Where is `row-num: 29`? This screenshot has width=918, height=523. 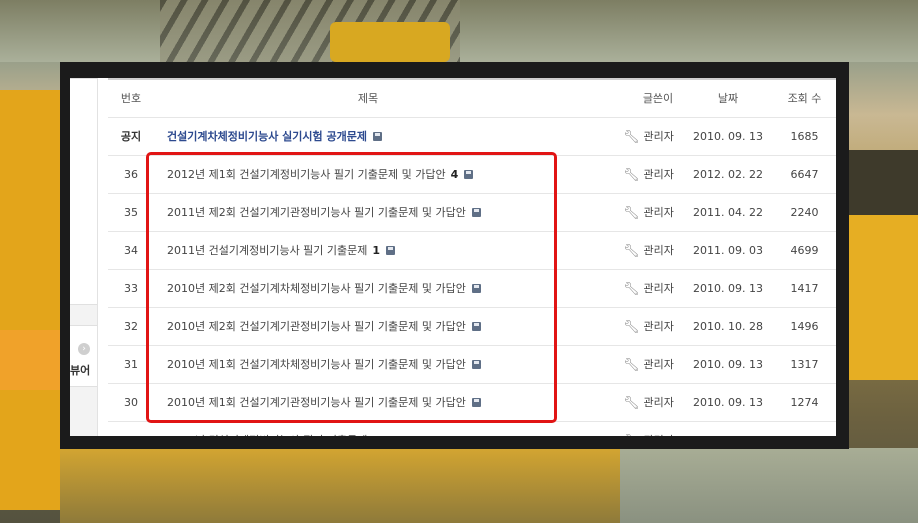
row-num: 29 is located at coordinates (131, 429).